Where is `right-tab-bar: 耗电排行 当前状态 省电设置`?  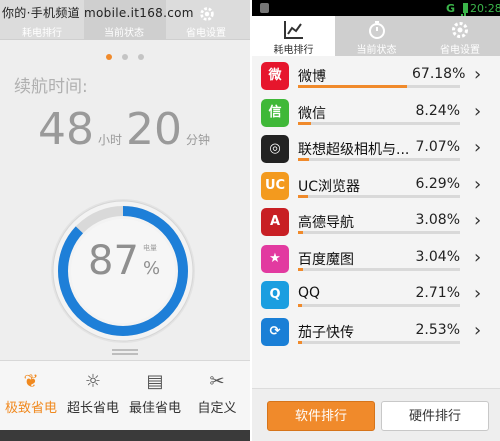 right-tab-bar: 耗电排行 当前状态 省电设置 is located at coordinates (376, 36).